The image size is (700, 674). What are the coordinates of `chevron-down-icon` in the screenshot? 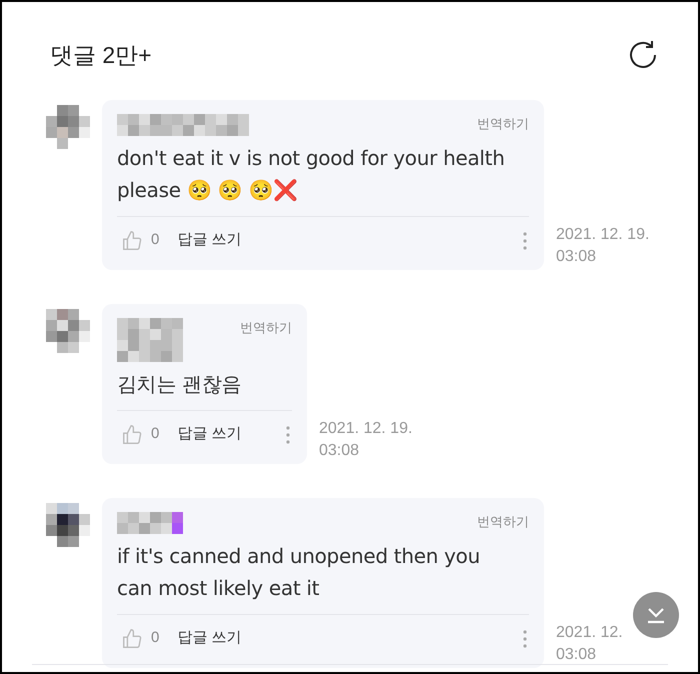 It's located at (656, 615).